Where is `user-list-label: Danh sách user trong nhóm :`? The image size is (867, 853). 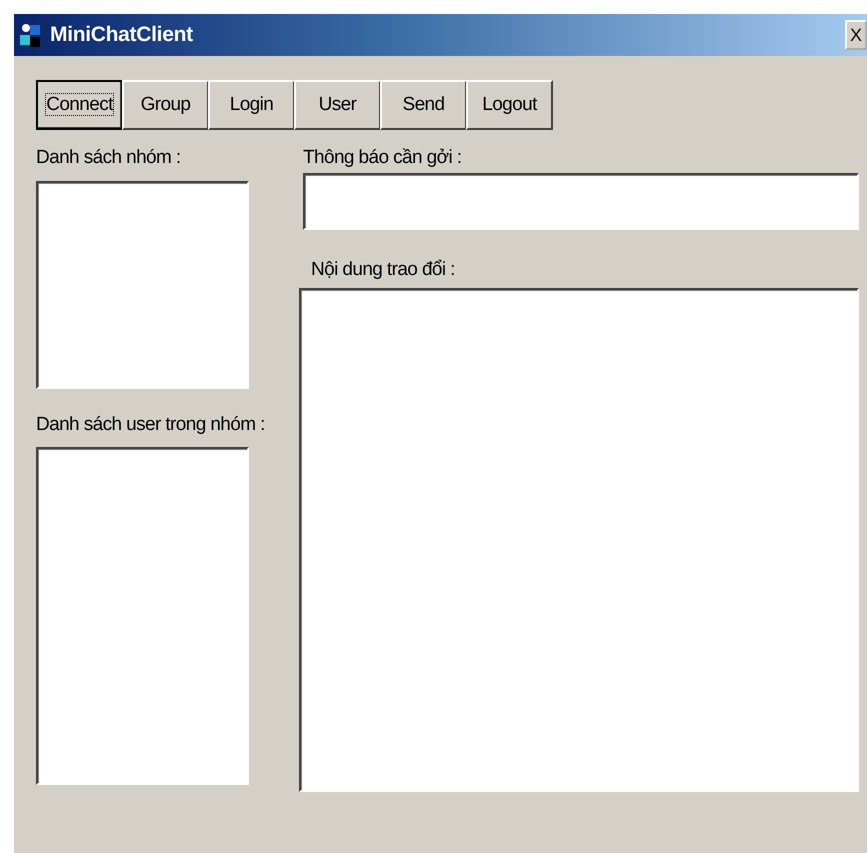 user-list-label: Danh sách user trong nhóm : is located at coordinates (150, 424).